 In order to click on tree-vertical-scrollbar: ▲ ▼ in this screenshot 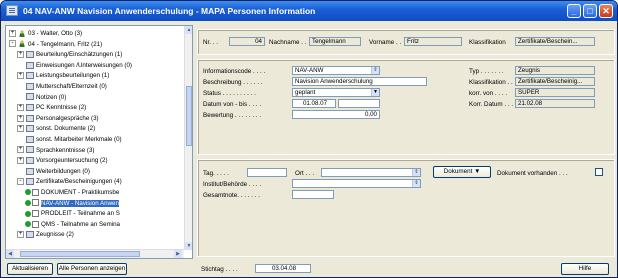, I will do `click(188, 138)`.